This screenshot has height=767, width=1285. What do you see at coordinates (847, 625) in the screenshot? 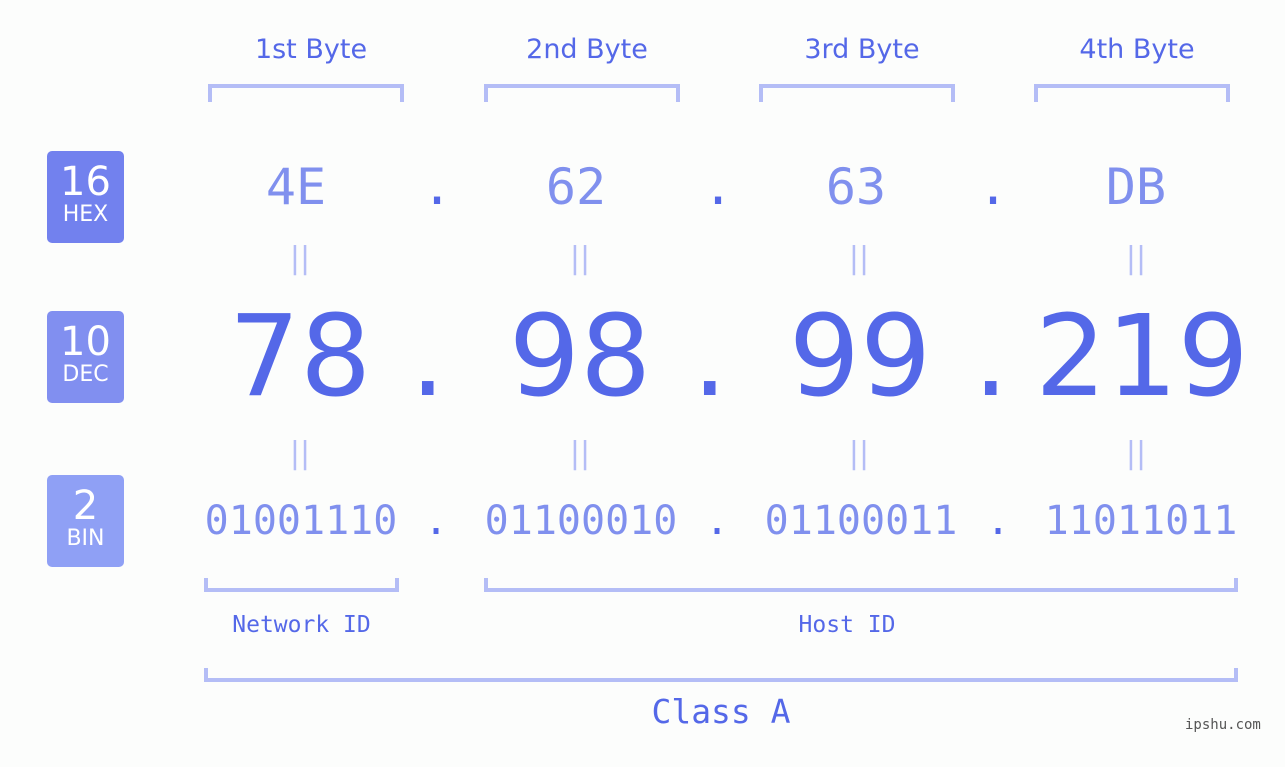
I see `host-id-label: Host ID` at bounding box center [847, 625].